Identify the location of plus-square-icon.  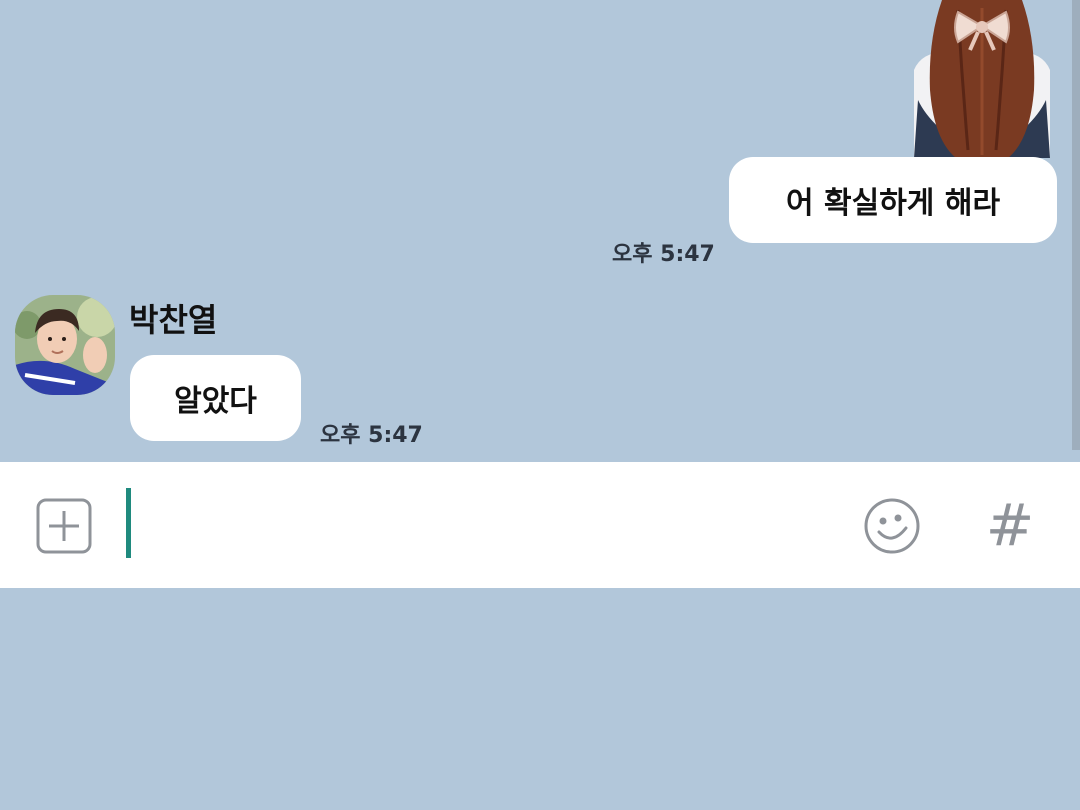
(64, 526).